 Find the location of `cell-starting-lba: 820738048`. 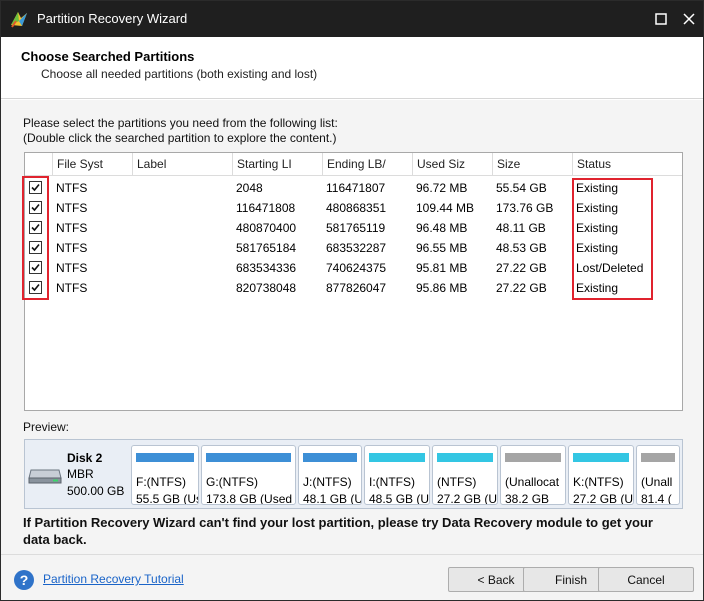

cell-starting-lba: 820738048 is located at coordinates (266, 288).